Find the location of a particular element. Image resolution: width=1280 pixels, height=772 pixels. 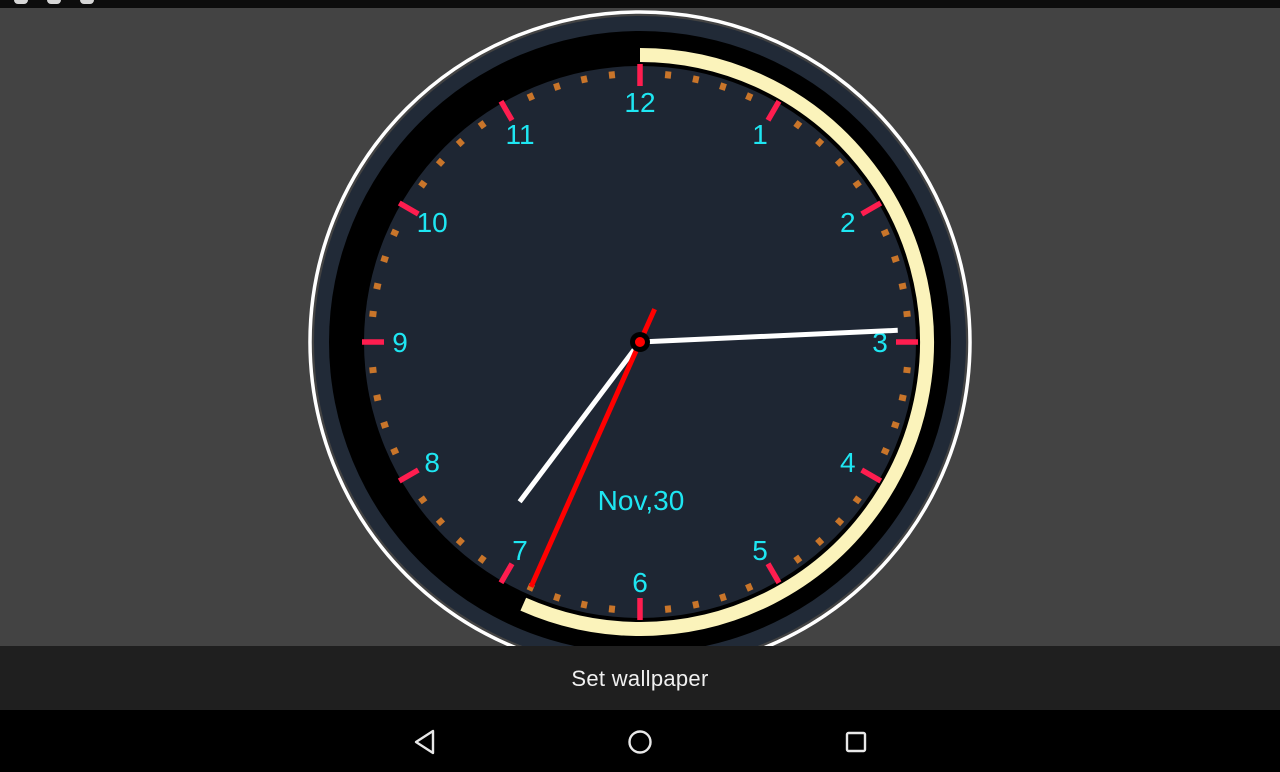

home-circle-icon is located at coordinates (640, 742).